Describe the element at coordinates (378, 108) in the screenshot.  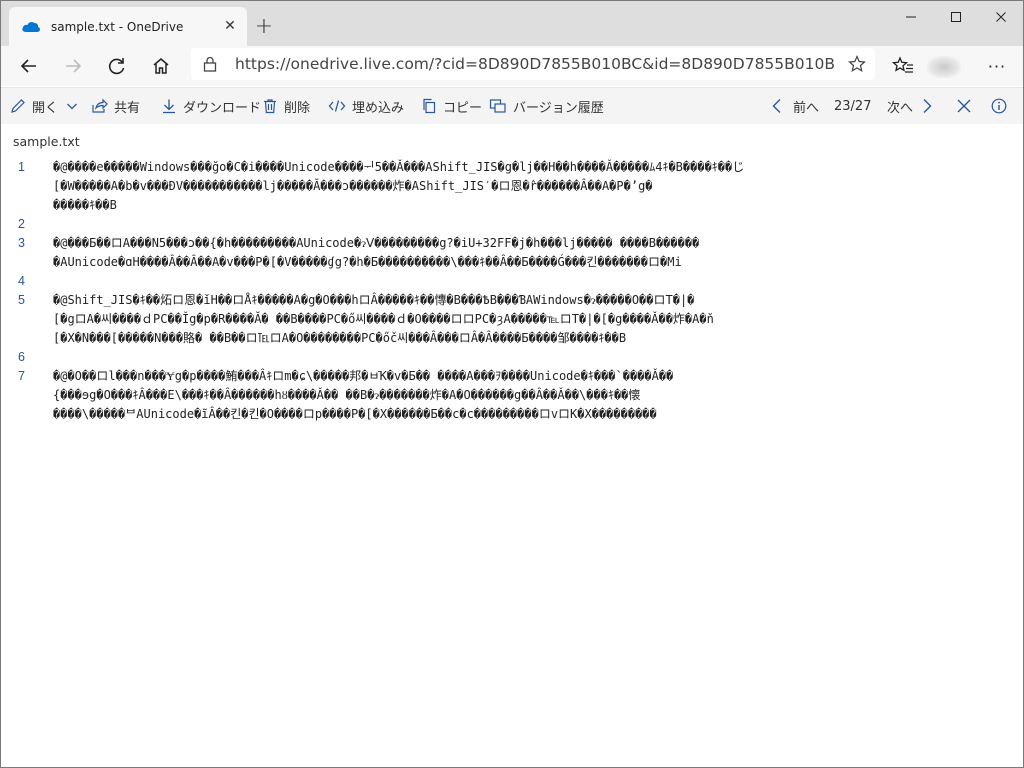
I see `embed-label: 埋め込み` at that location.